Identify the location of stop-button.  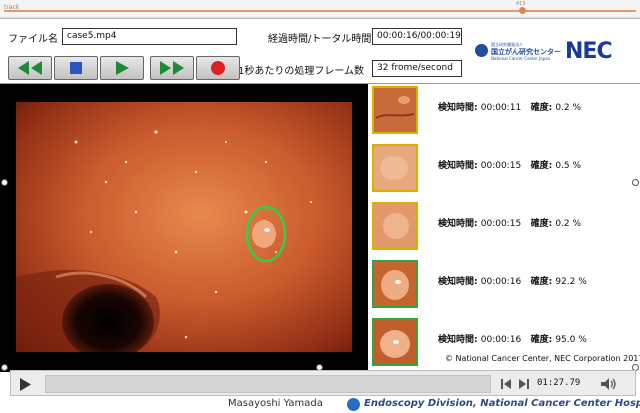
(76, 68).